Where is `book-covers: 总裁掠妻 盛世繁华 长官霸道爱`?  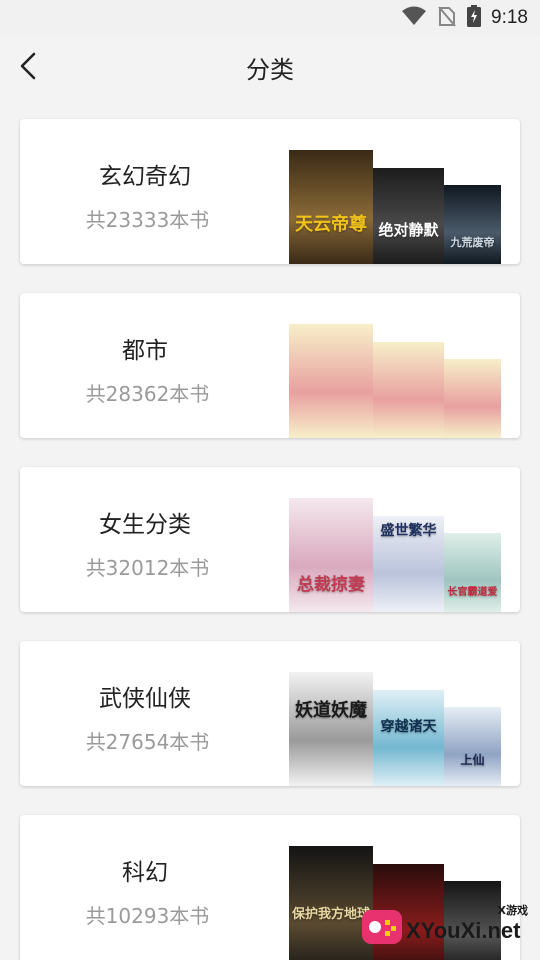 book-covers: 总裁掠妻 盛世繁华 长官霸道爱 is located at coordinates (404, 539).